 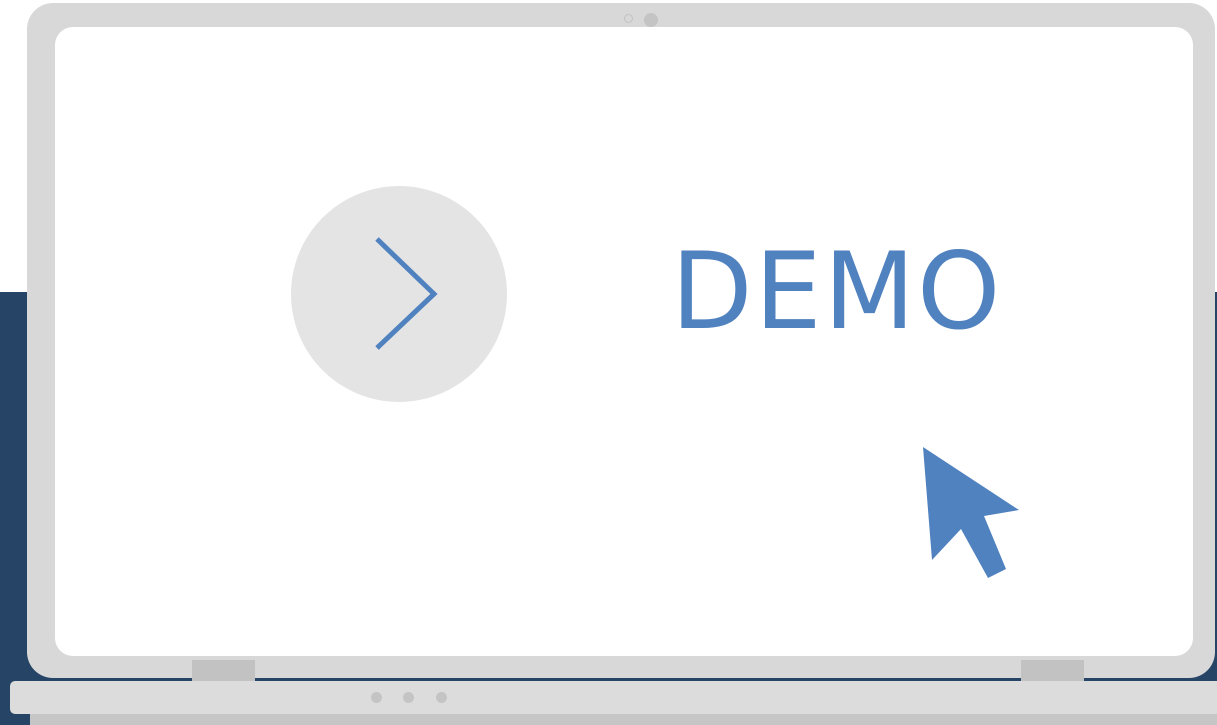 I want to click on chevron-right-icon, so click(x=406, y=293).